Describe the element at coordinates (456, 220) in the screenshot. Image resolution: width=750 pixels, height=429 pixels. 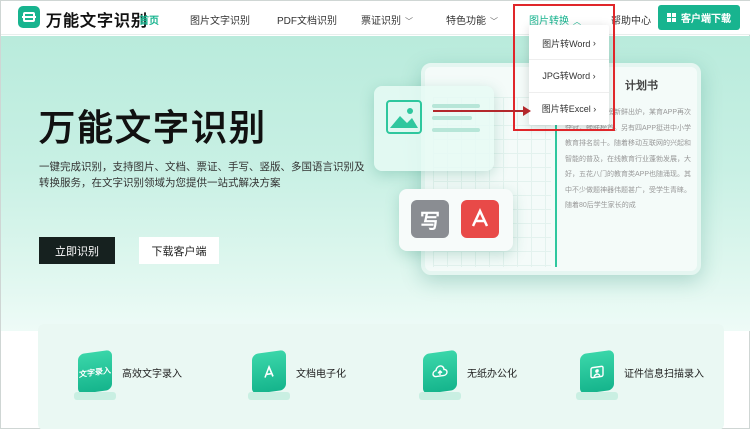
I see `format-icons-card: 写` at that location.